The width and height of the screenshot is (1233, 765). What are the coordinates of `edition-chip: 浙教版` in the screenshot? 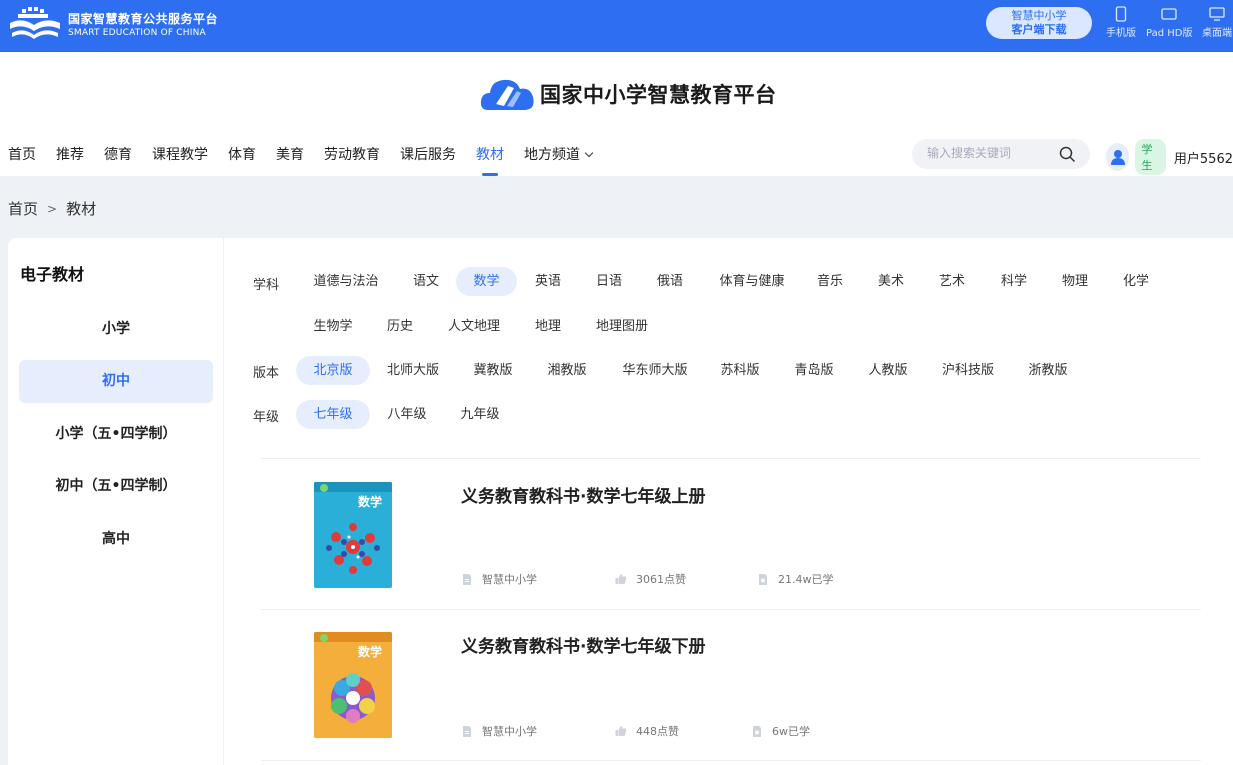 It's located at (1048, 370).